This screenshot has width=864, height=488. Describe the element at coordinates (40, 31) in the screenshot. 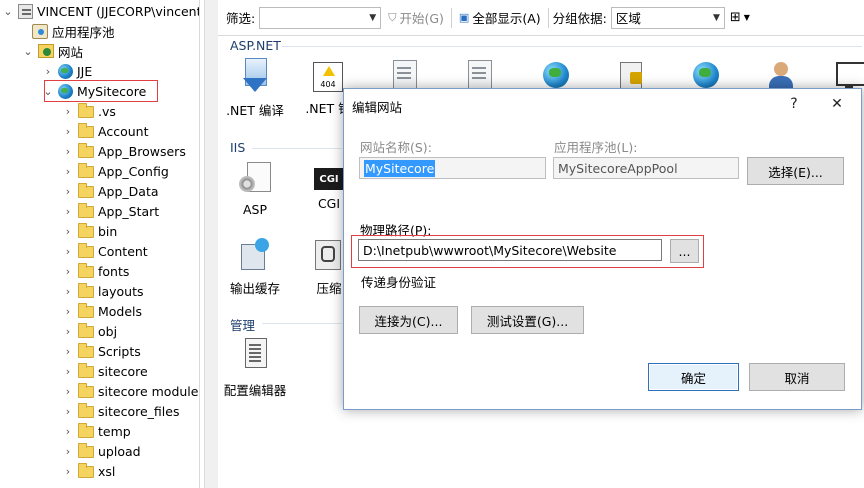

I see `app-pool-icon` at that location.